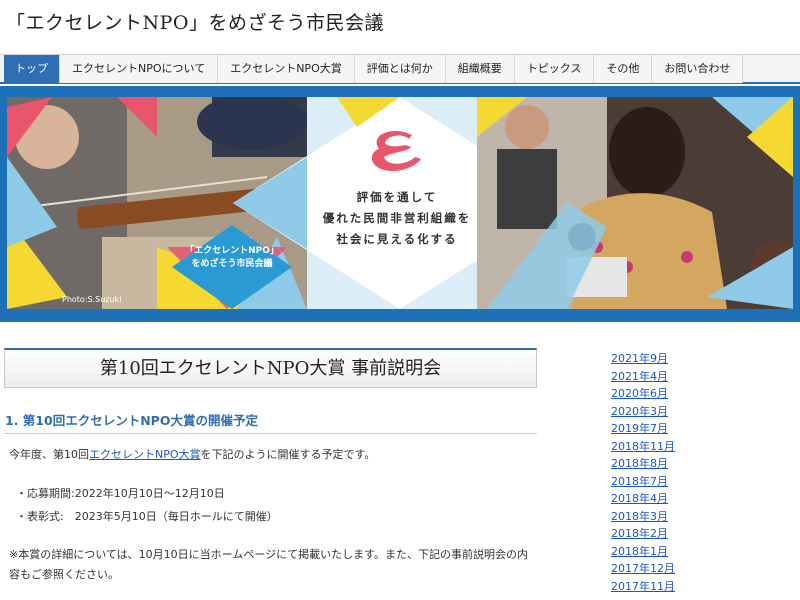  Describe the element at coordinates (671, 587) in the screenshot. I see `archive-link-2017-11: 2017年11月` at that location.